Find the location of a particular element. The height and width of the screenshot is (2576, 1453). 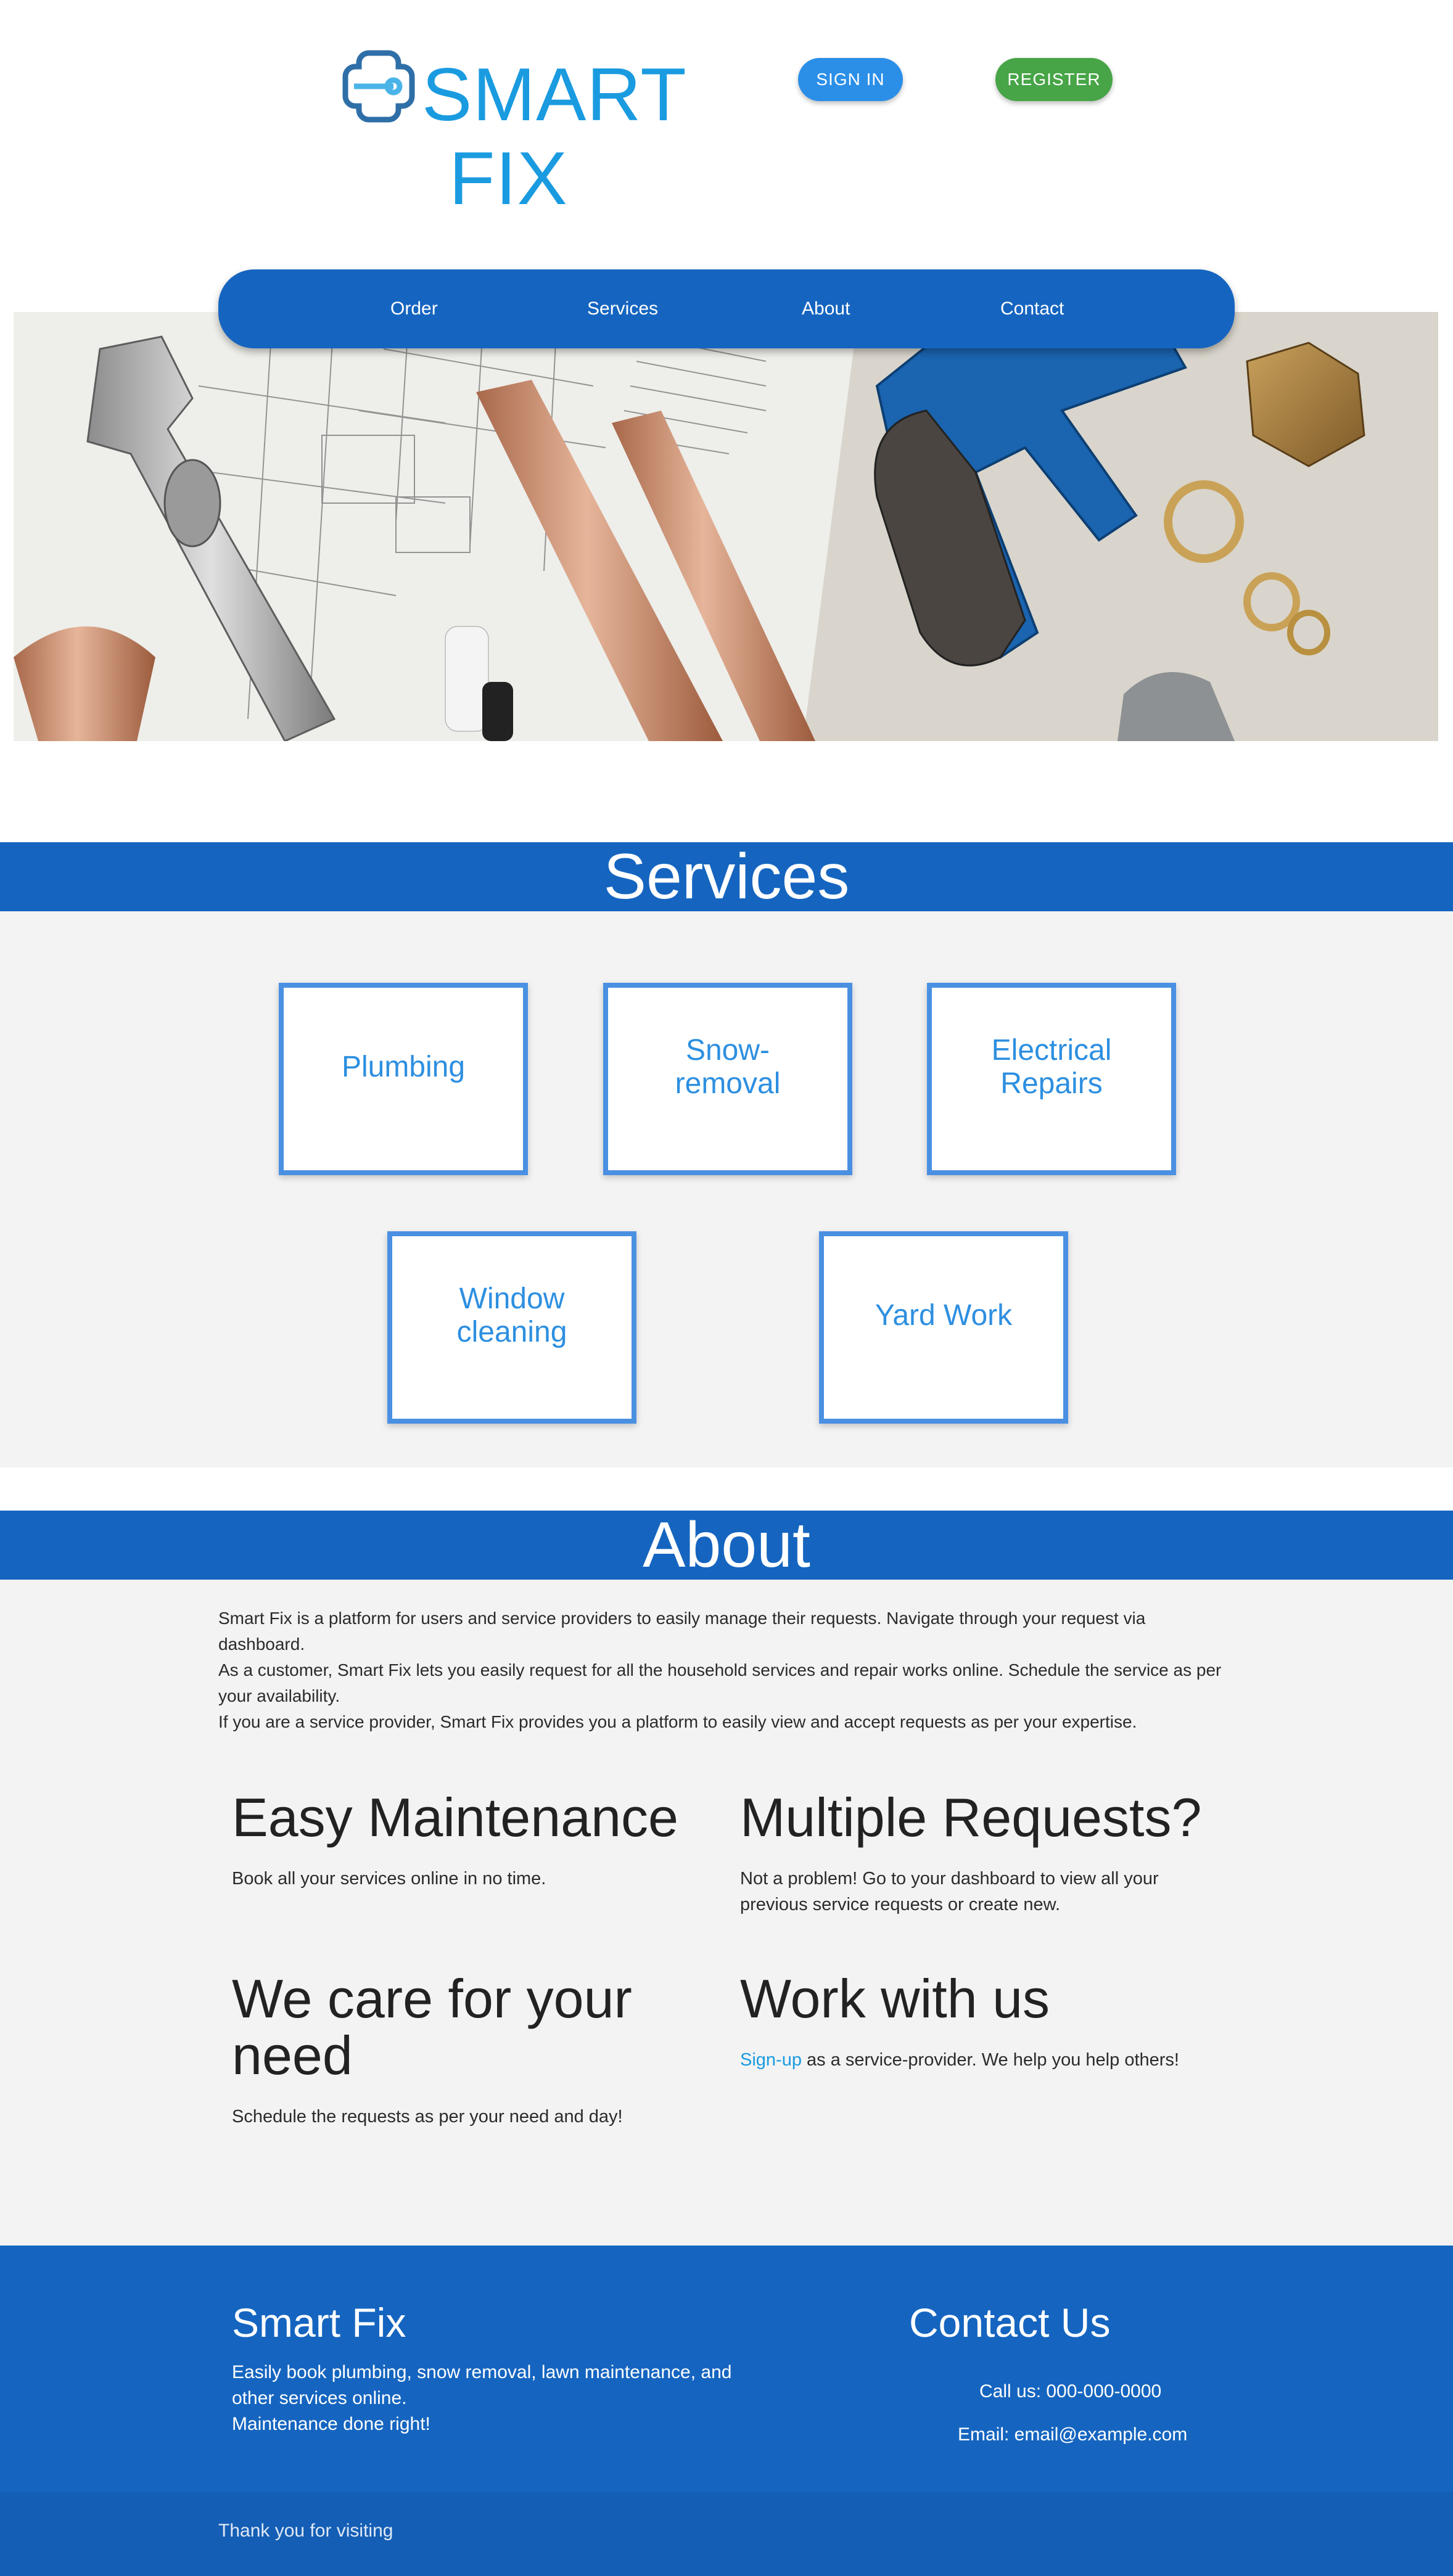

sign-in-button: SIGN IN is located at coordinates (850, 80).